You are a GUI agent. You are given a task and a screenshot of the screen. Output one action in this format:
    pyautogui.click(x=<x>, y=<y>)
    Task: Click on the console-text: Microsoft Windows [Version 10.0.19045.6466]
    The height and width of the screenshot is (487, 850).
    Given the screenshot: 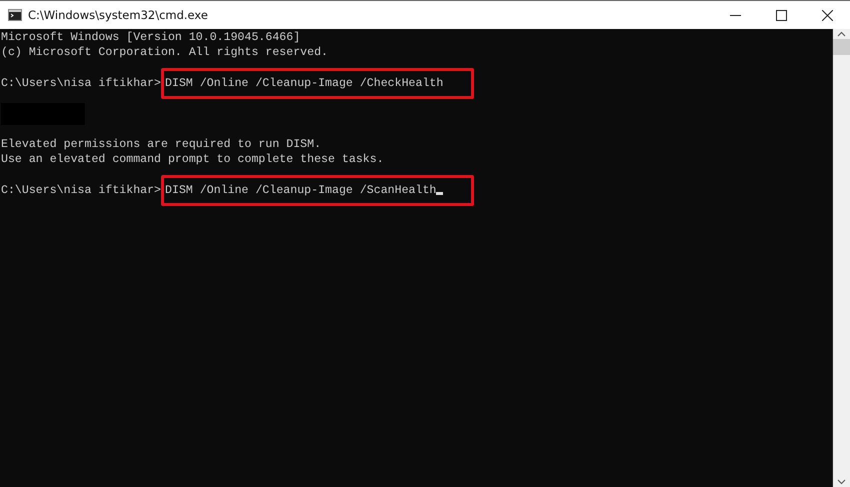 What is the action you would take?
    pyautogui.click(x=150, y=37)
    